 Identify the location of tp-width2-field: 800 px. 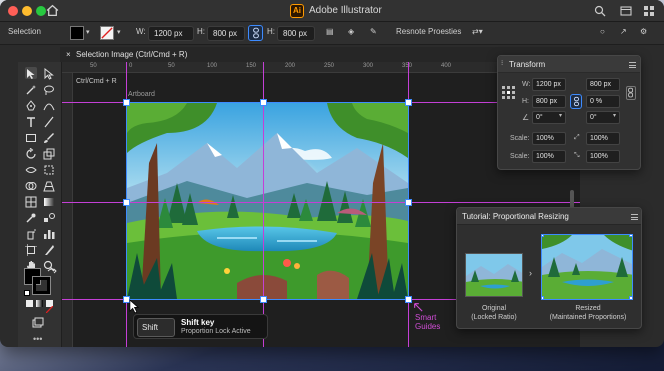
(603, 84).